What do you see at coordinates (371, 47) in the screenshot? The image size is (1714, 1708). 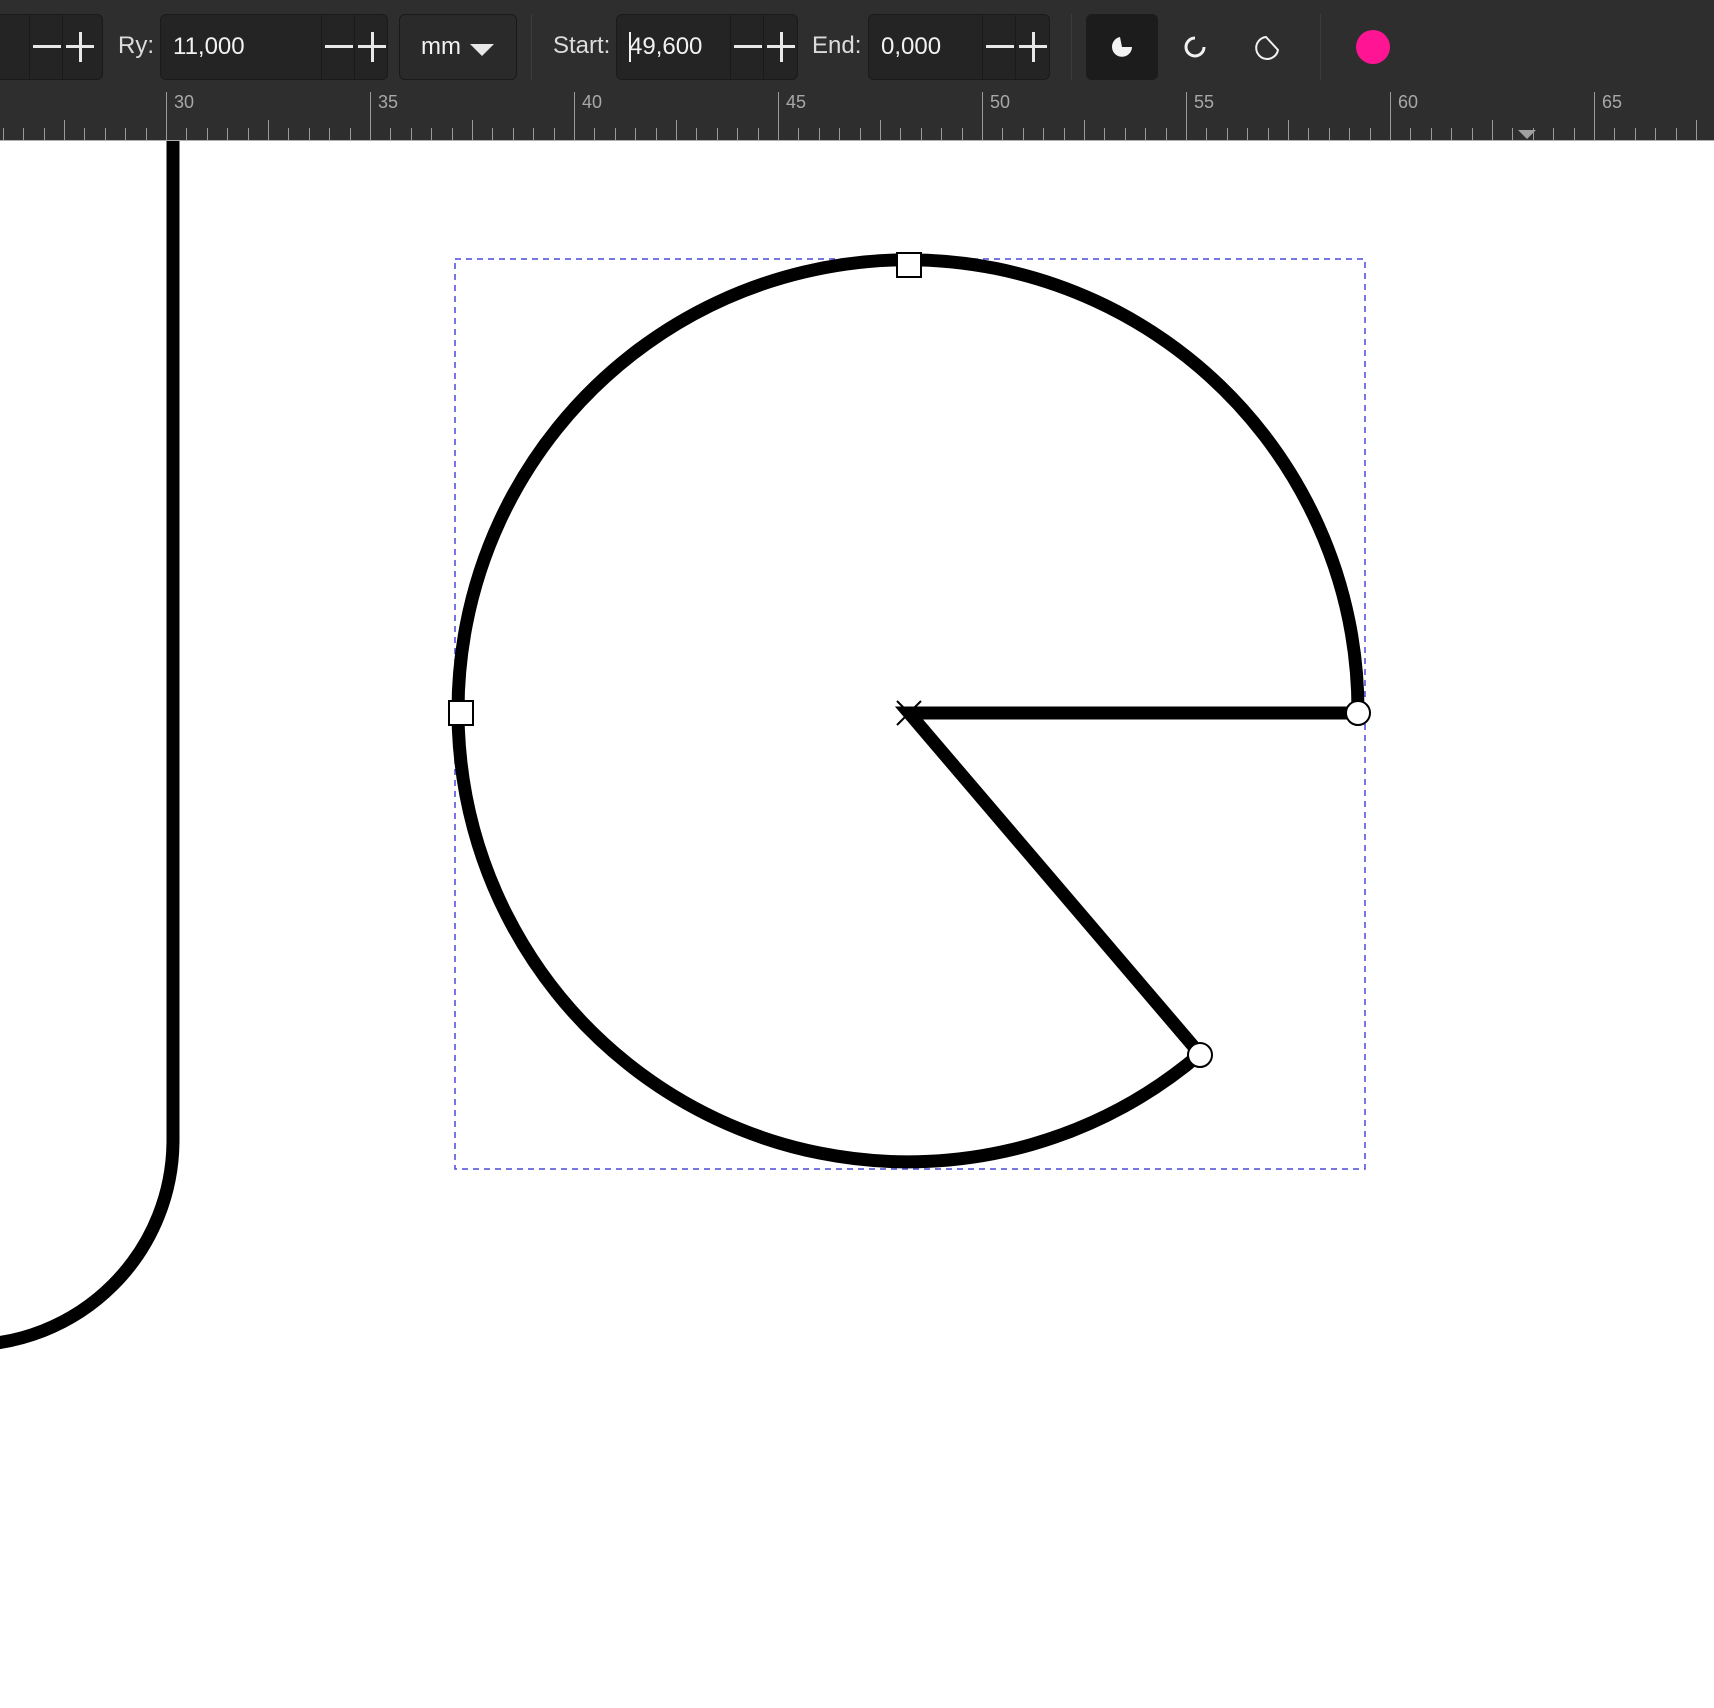 I see `ry-increment-button` at bounding box center [371, 47].